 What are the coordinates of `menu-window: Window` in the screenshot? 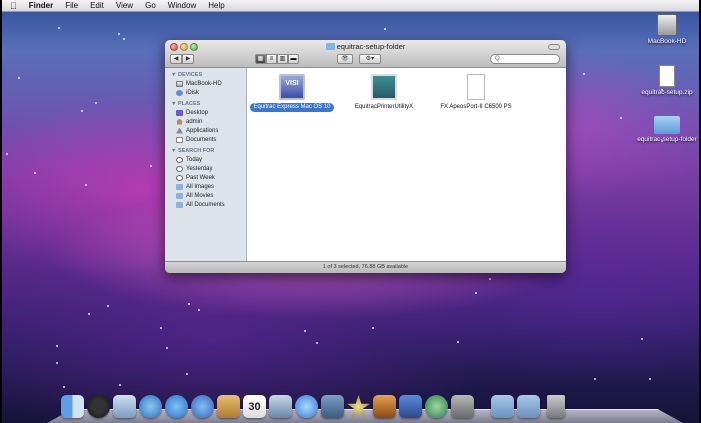 It's located at (182, 5).